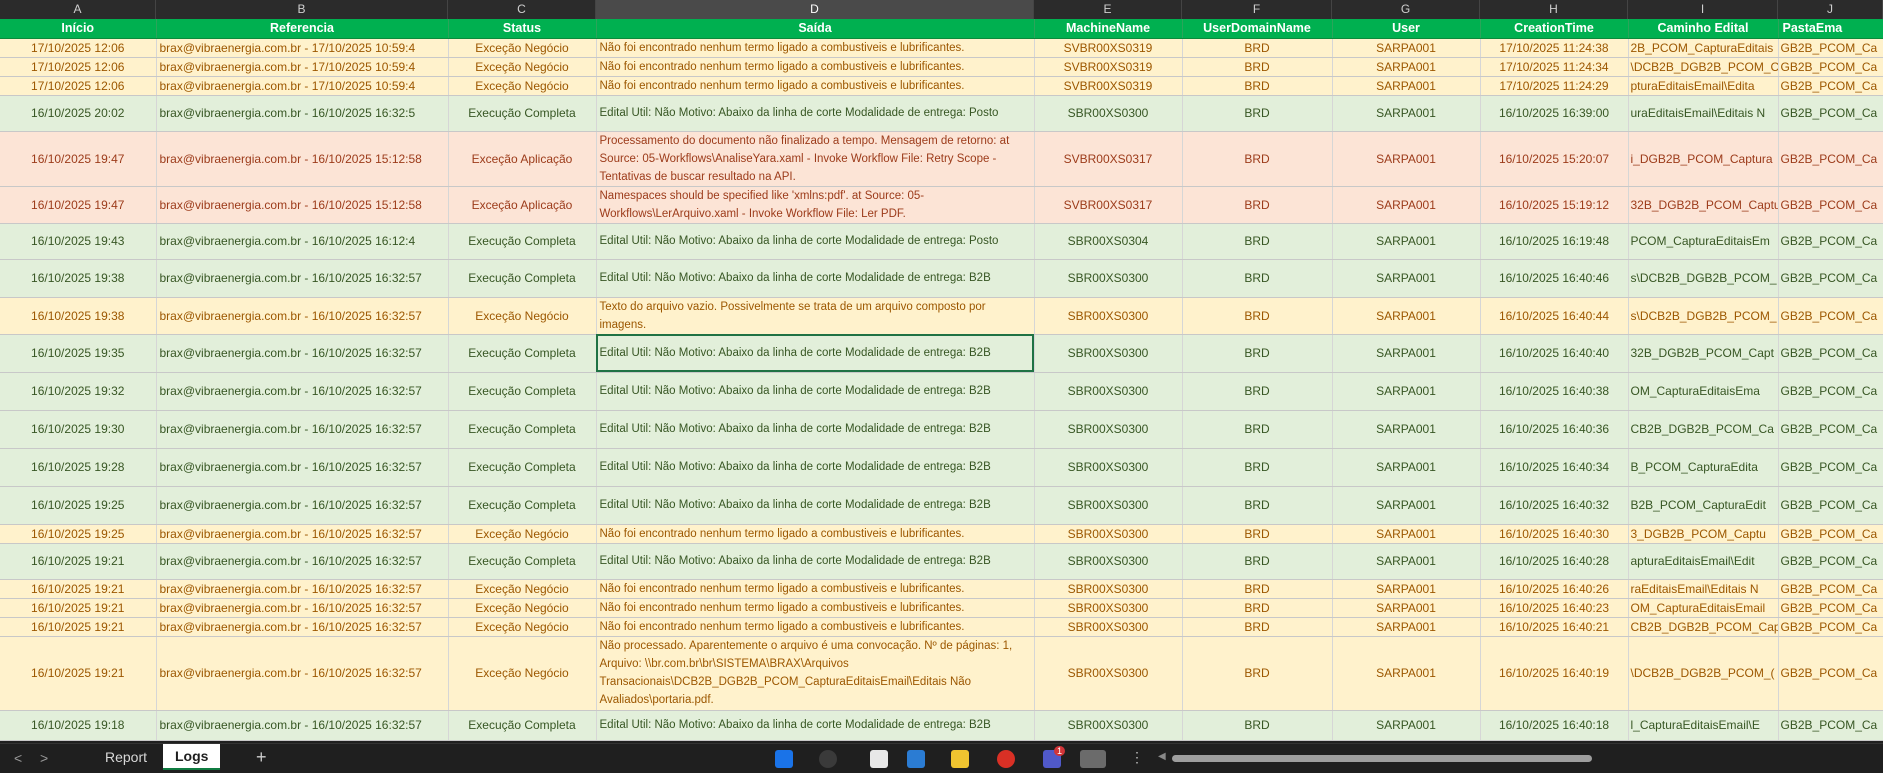 This screenshot has width=1883, height=773. I want to click on cell-caminho-edital: OM_CapturaEditaisEmail, so click(1703, 608).